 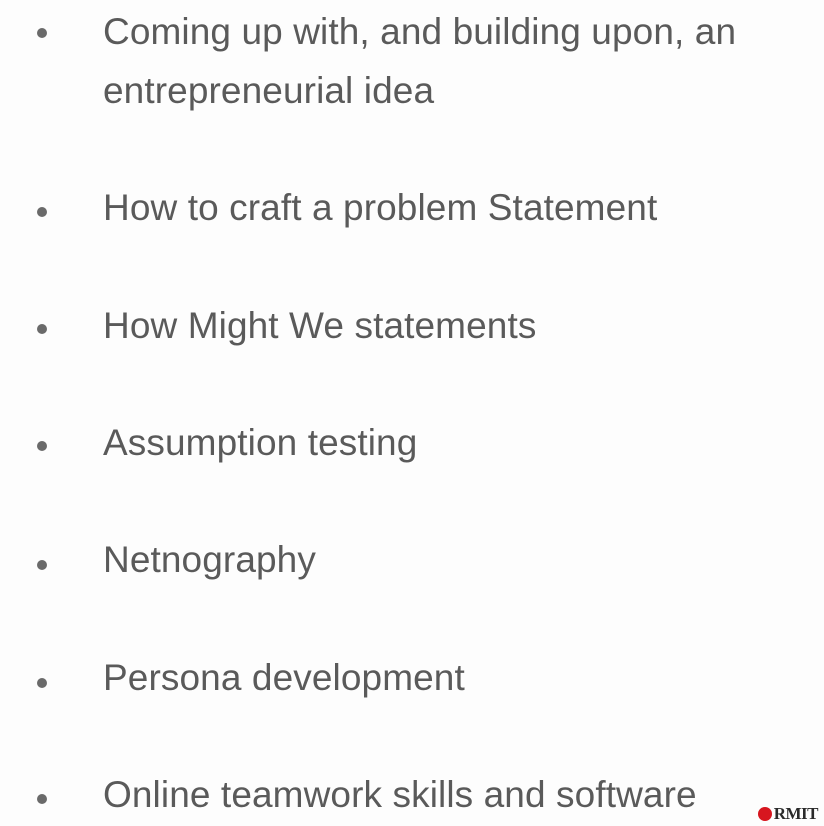 I want to click on rmit-logo: RMIT, so click(x=788, y=814).